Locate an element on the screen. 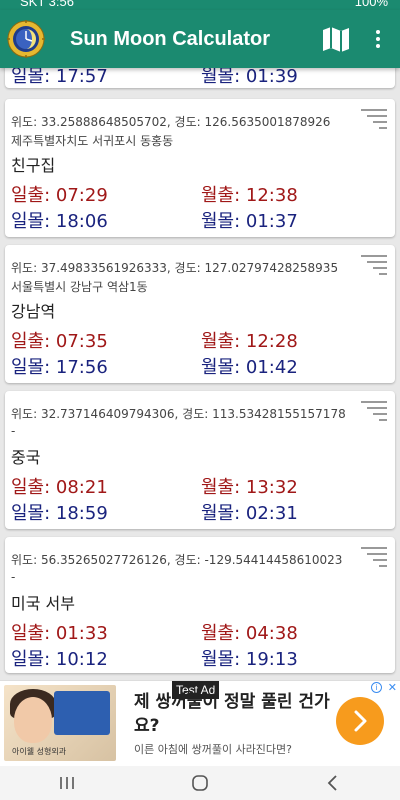  app-bar: Sun Moon Calculator is located at coordinates (200, 39).